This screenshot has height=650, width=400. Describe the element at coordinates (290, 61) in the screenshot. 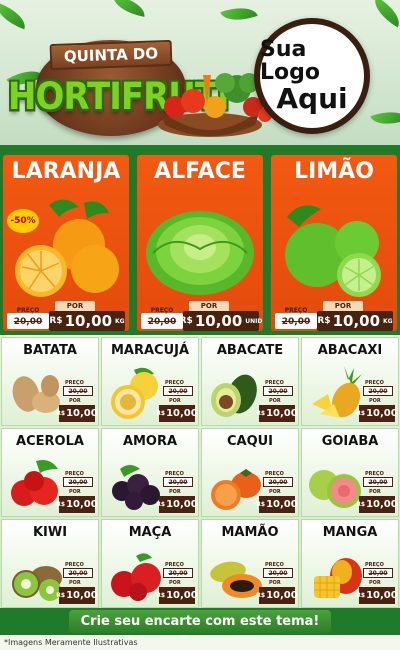

I see `brand-line-1: Sua Logo` at that location.